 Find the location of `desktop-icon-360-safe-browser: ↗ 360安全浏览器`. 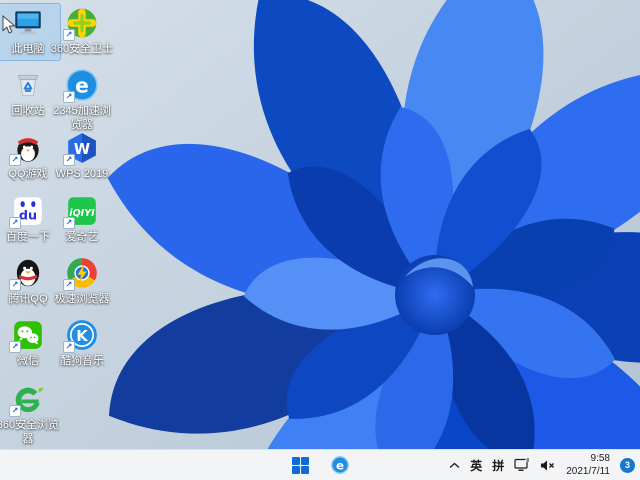

desktop-icon-360-safe-browser: ↗ 360安全浏览器 is located at coordinates (30, 415).